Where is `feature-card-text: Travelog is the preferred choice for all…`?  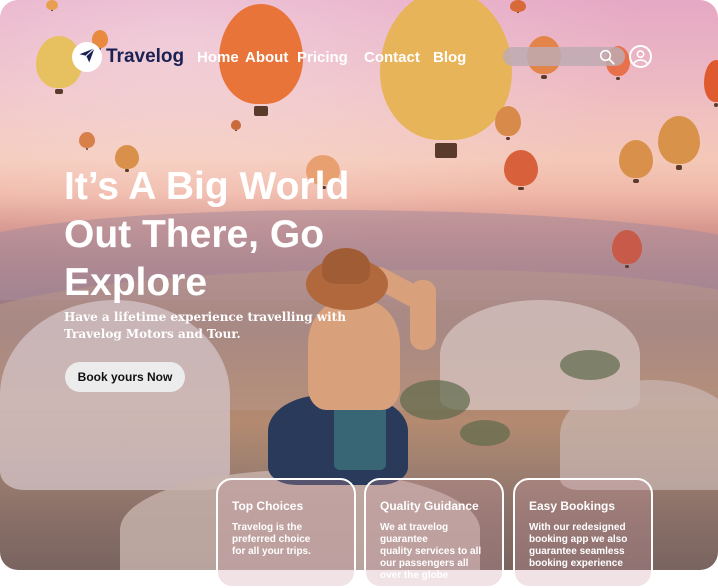 feature-card-text: Travelog is the preferred choice for all… is located at coordinates (271, 539).